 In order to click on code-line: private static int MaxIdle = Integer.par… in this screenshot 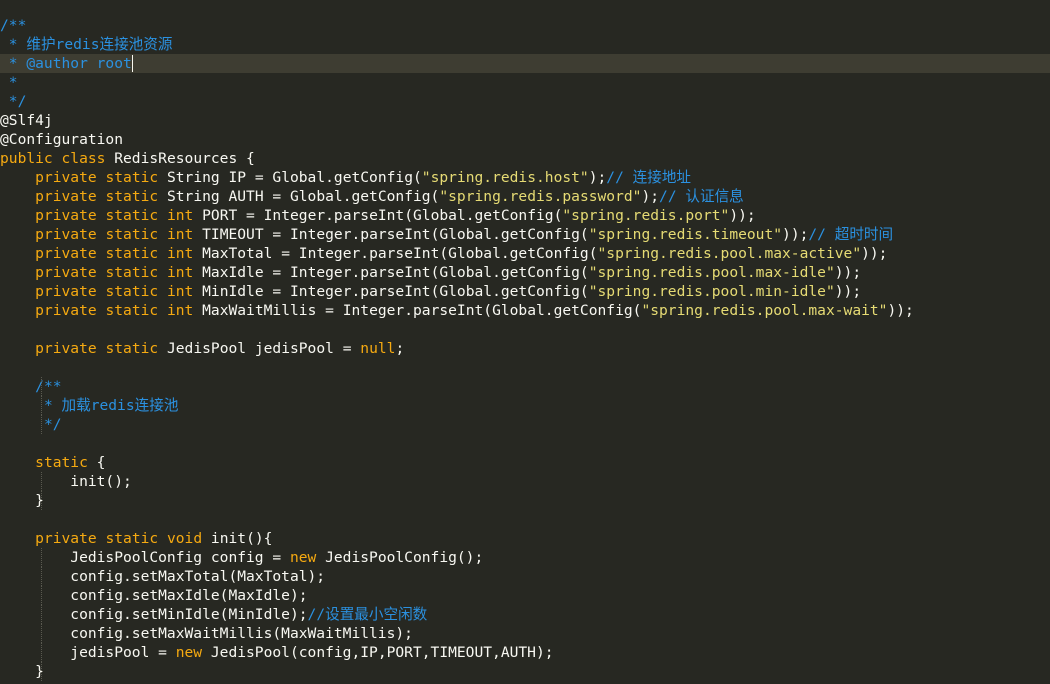, I will do `click(525, 272)`.